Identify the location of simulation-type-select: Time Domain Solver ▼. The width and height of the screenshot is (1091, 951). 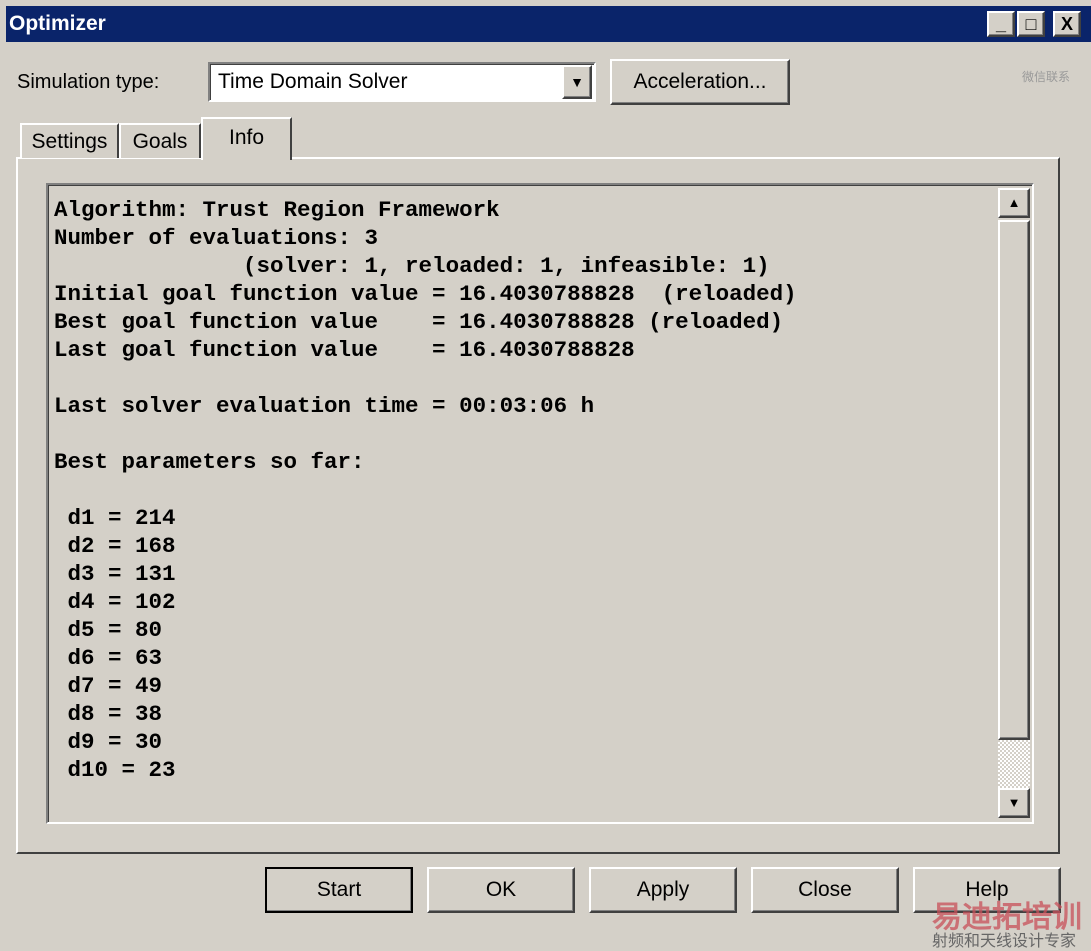
(402, 82).